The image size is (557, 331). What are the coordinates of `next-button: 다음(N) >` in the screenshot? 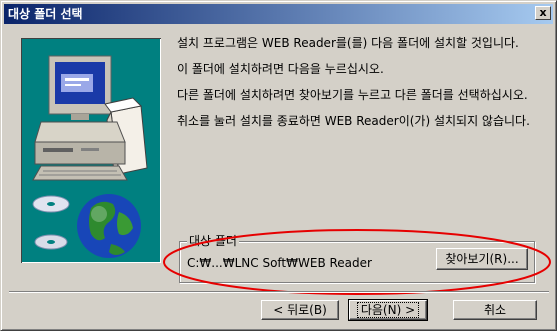 It's located at (388, 310).